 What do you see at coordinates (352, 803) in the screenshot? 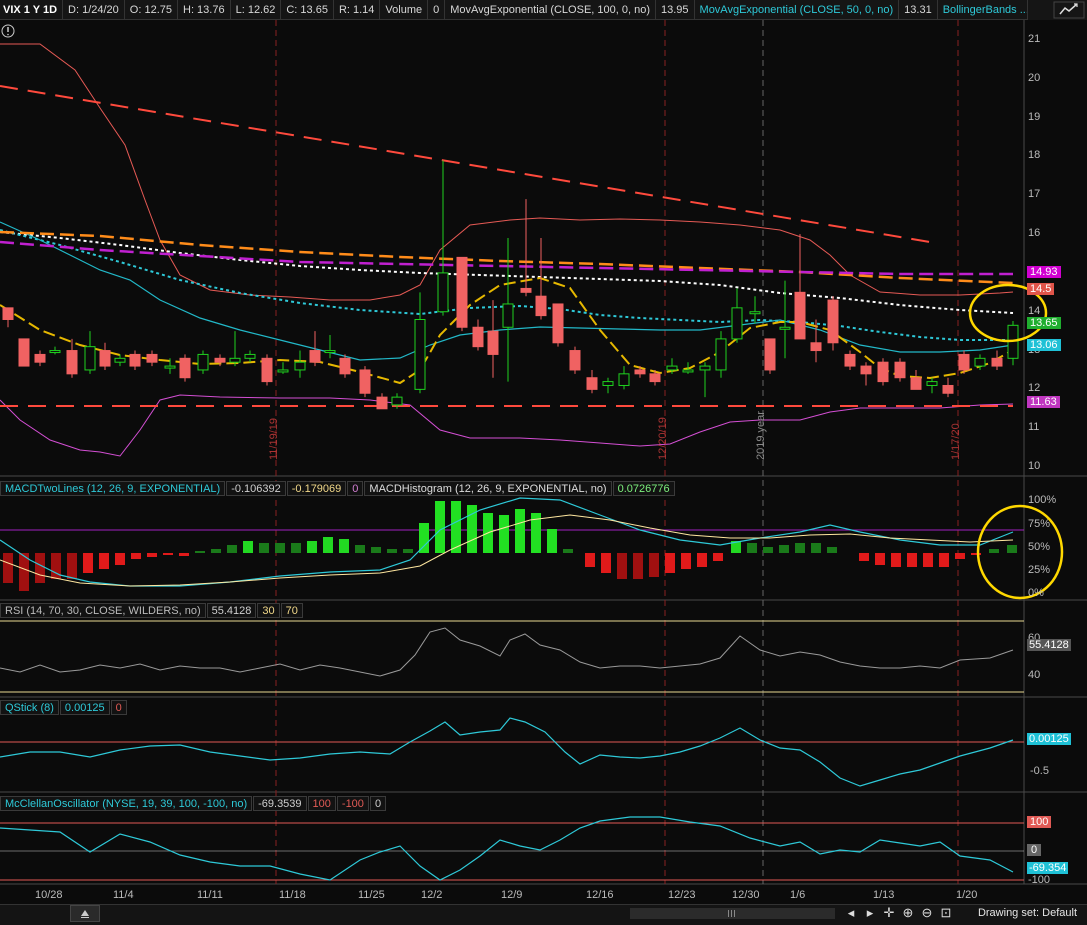
I see `mcclellan-down: -100` at bounding box center [352, 803].